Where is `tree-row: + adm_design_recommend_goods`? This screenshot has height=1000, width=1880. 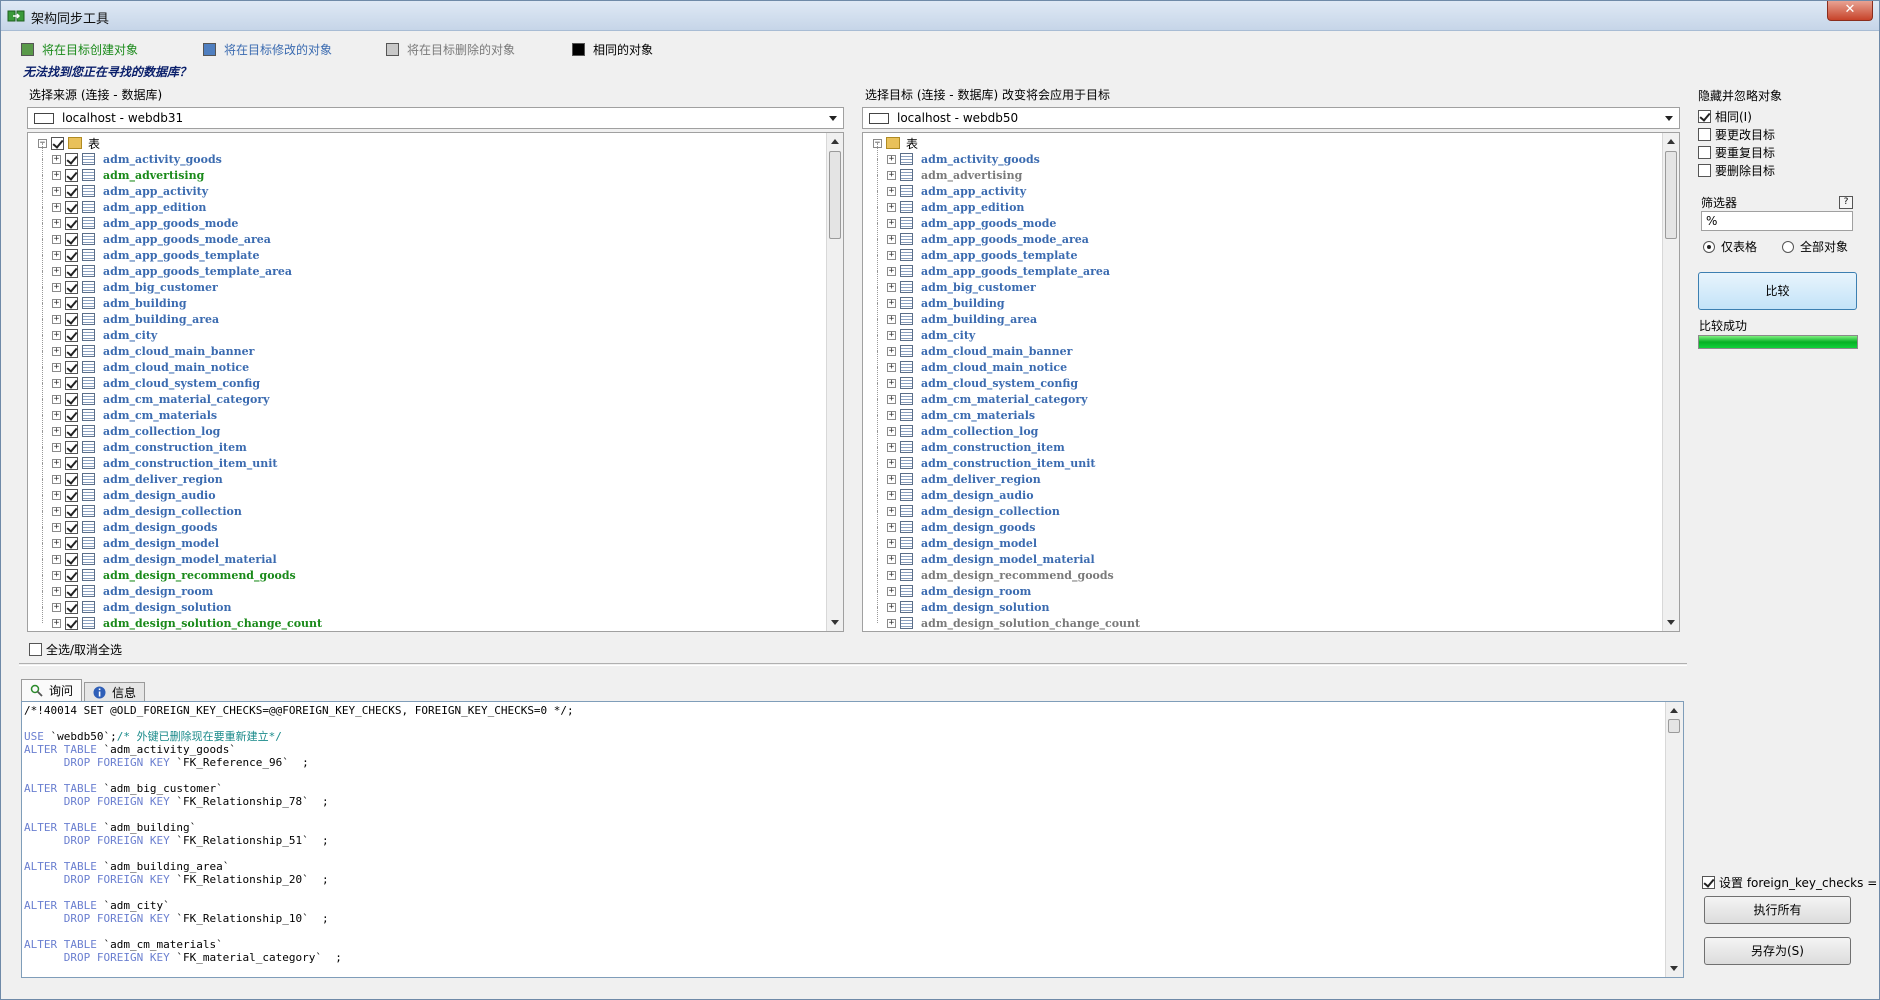 tree-row: + adm_design_recommend_goods is located at coordinates (426, 571).